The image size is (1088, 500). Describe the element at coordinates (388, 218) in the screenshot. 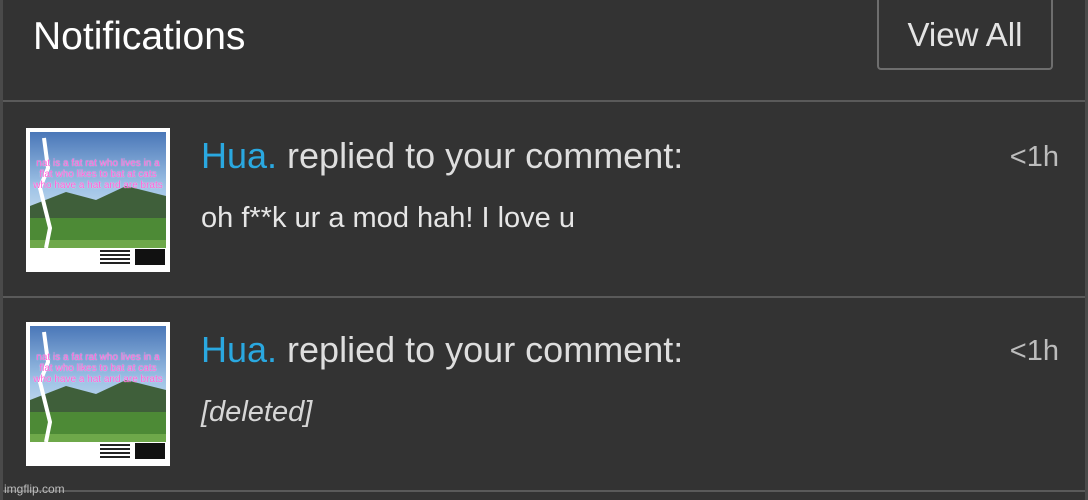

I see `notification-message: oh f**k ur a mod hah! I love u` at that location.